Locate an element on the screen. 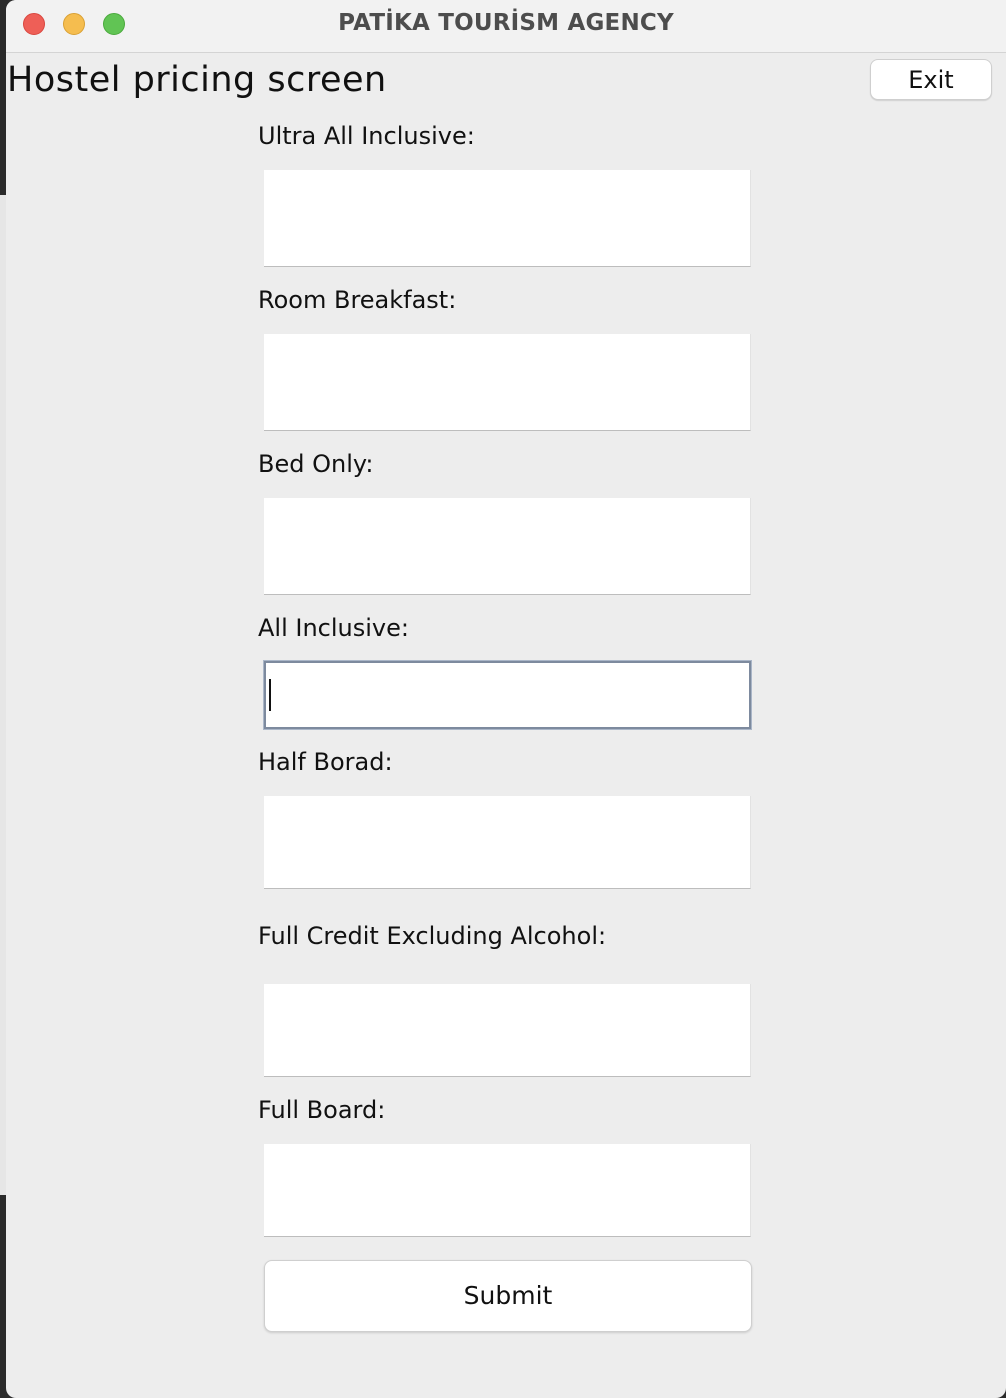 This screenshot has width=1006, height=1398. half-board-input is located at coordinates (507, 842).